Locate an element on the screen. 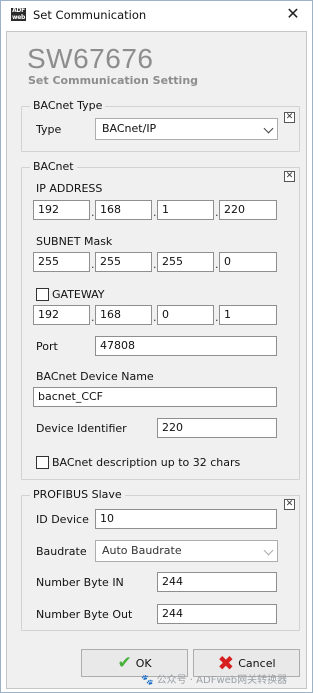  device-name-label: BACnet Device Name is located at coordinates (95, 376).